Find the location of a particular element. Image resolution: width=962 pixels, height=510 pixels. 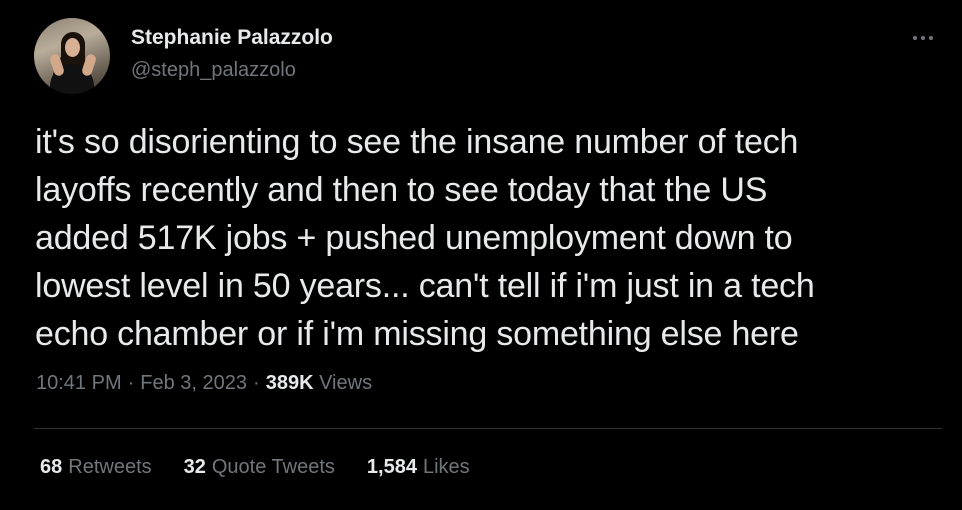

retweets-count: 68 is located at coordinates (51, 467).